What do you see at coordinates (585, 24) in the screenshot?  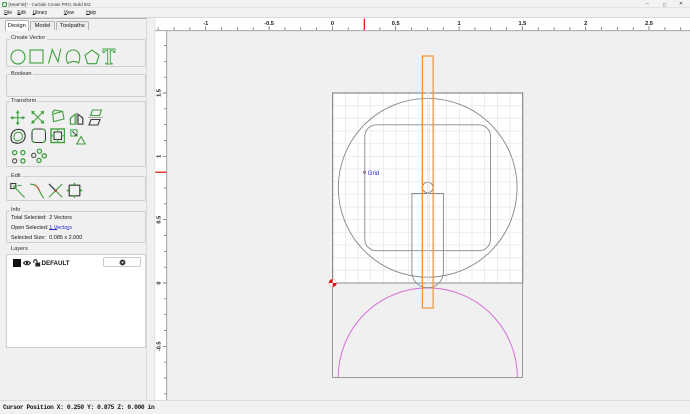 I see `svg-text: 2` at bounding box center [585, 24].